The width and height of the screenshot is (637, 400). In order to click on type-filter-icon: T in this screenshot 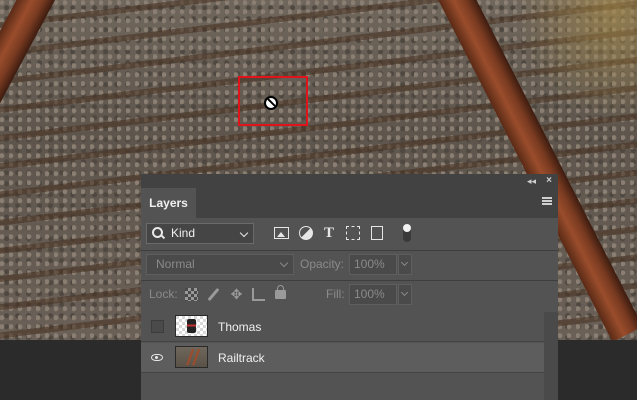, I will do `click(329, 233)`.